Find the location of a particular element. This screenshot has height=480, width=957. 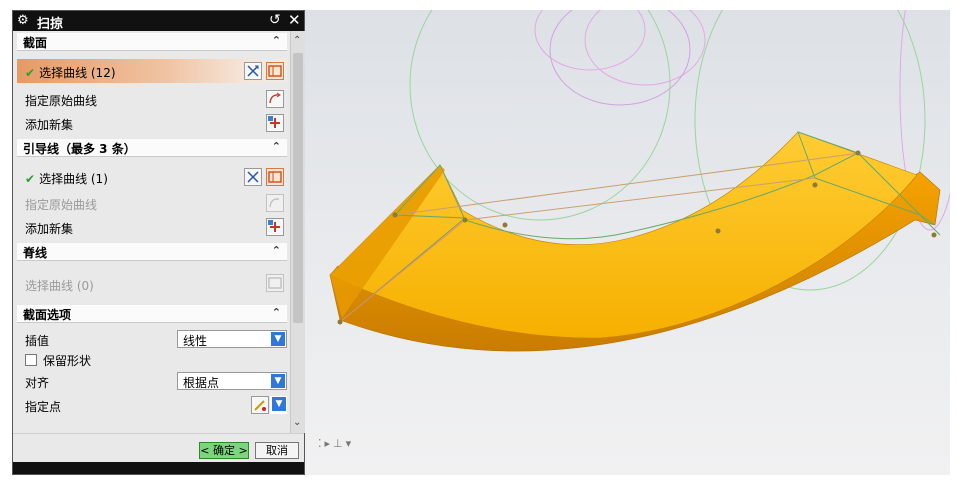

close-icon: ✕ is located at coordinates (294, 20).